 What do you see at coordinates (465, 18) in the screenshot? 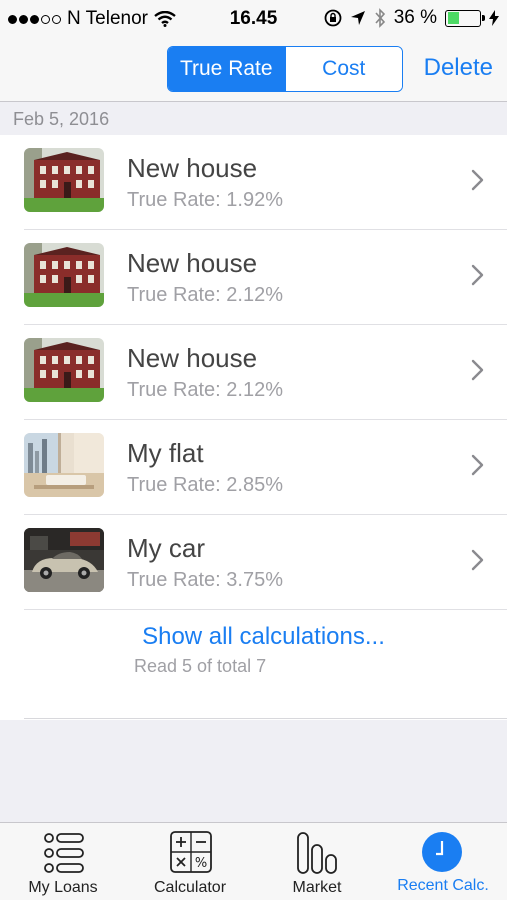
I see `battery-icon` at bounding box center [465, 18].